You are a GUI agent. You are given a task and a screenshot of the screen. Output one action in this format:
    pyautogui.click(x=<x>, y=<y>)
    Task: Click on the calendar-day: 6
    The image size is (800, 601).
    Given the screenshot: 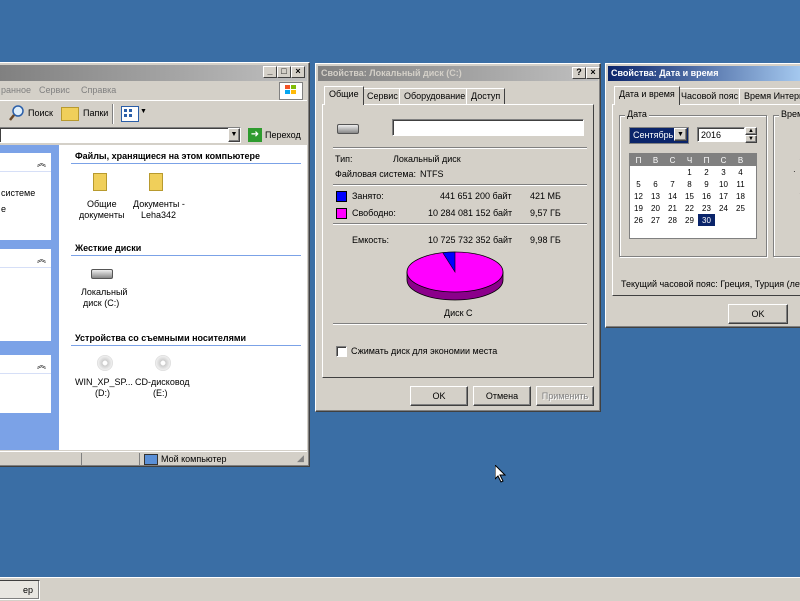 What is the action you would take?
    pyautogui.click(x=655, y=184)
    